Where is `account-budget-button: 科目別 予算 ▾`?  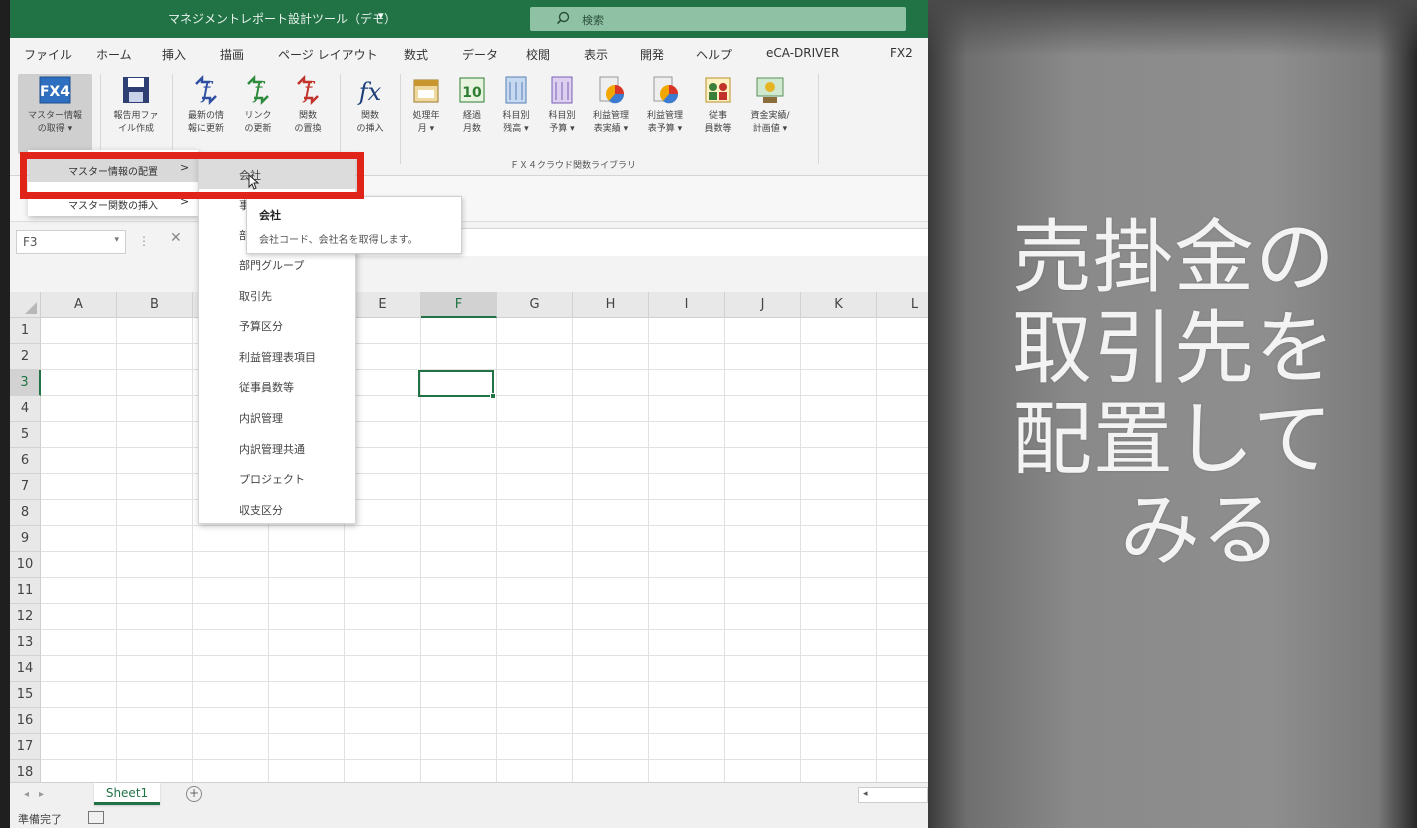 account-budget-button: 科目別 予算 ▾ is located at coordinates (562, 105).